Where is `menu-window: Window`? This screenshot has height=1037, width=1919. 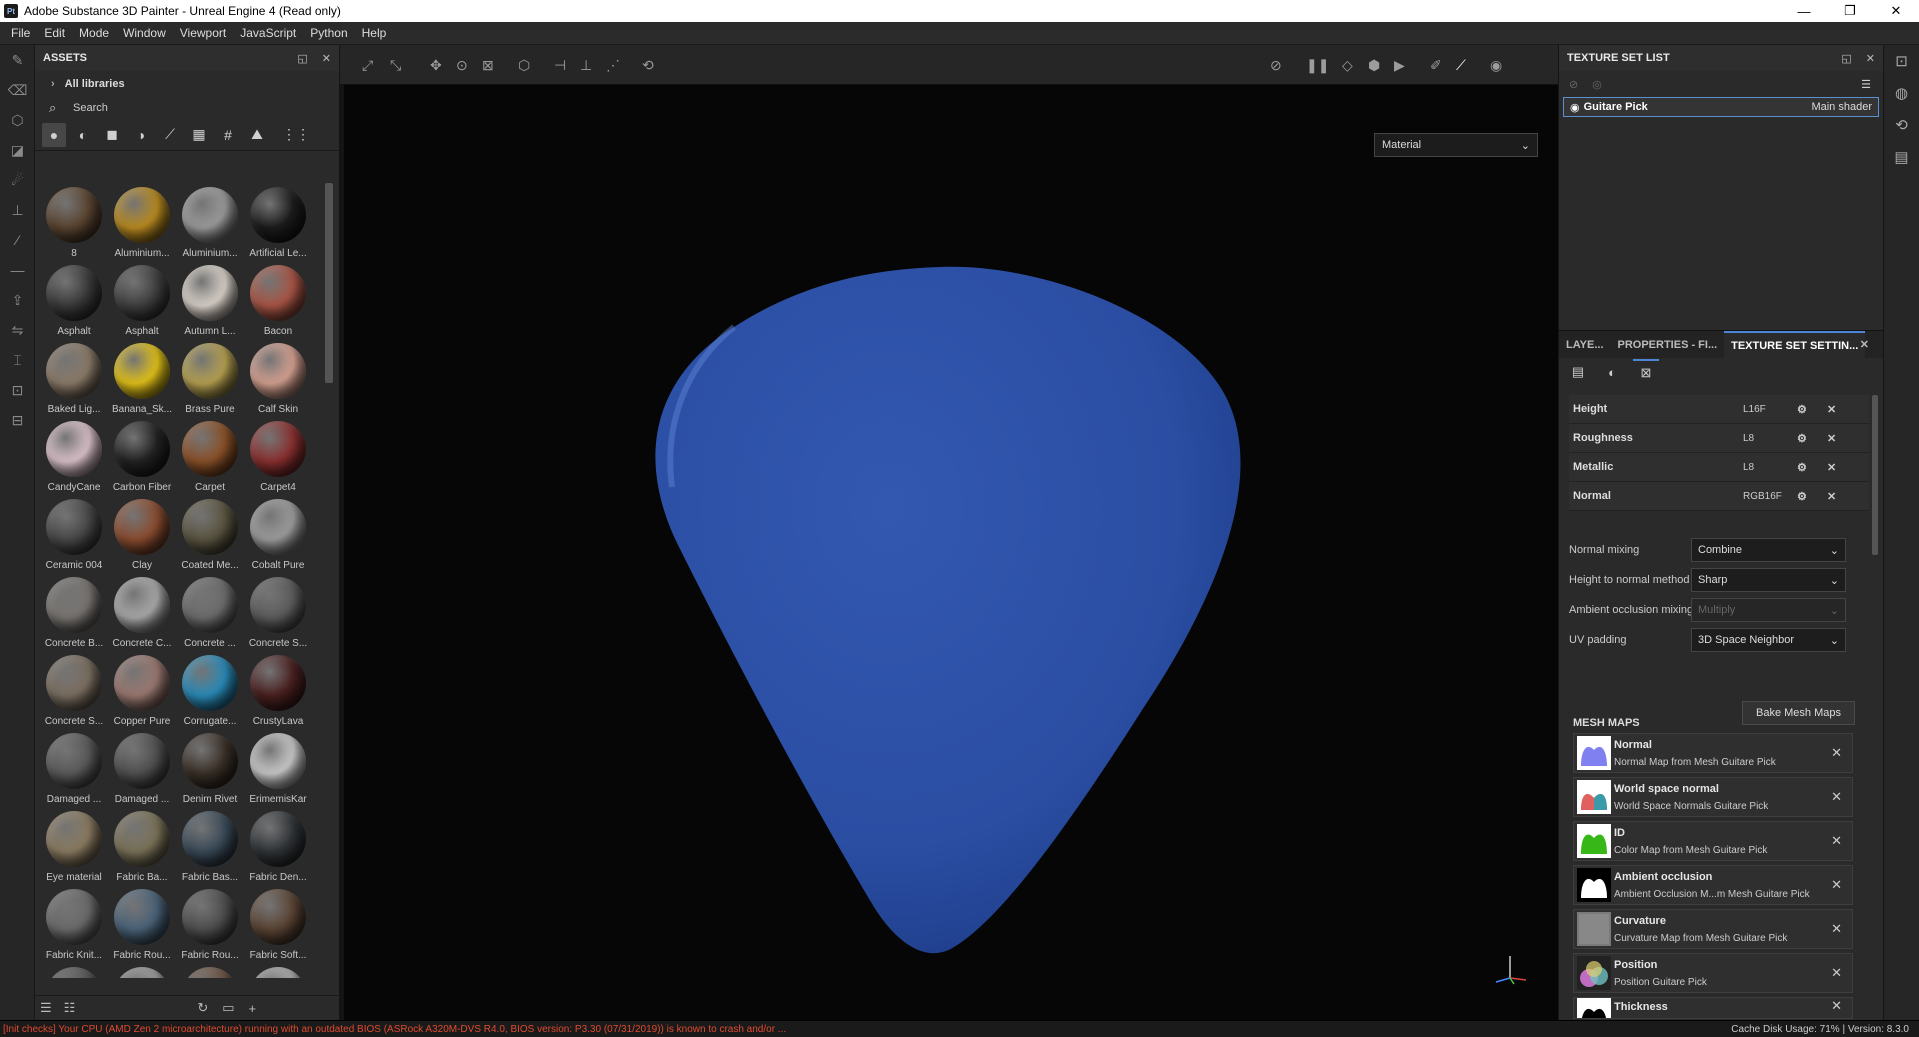 menu-window: Window is located at coordinates (144, 33).